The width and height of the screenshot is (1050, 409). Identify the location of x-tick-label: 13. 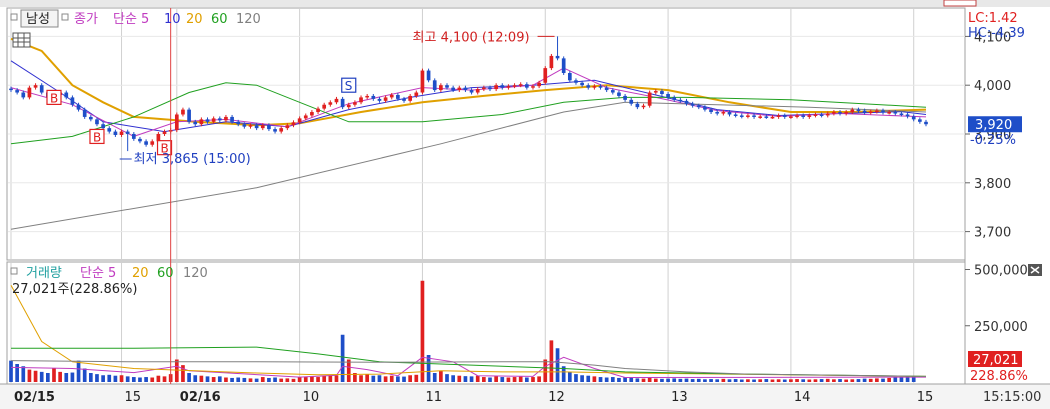
(679, 397).